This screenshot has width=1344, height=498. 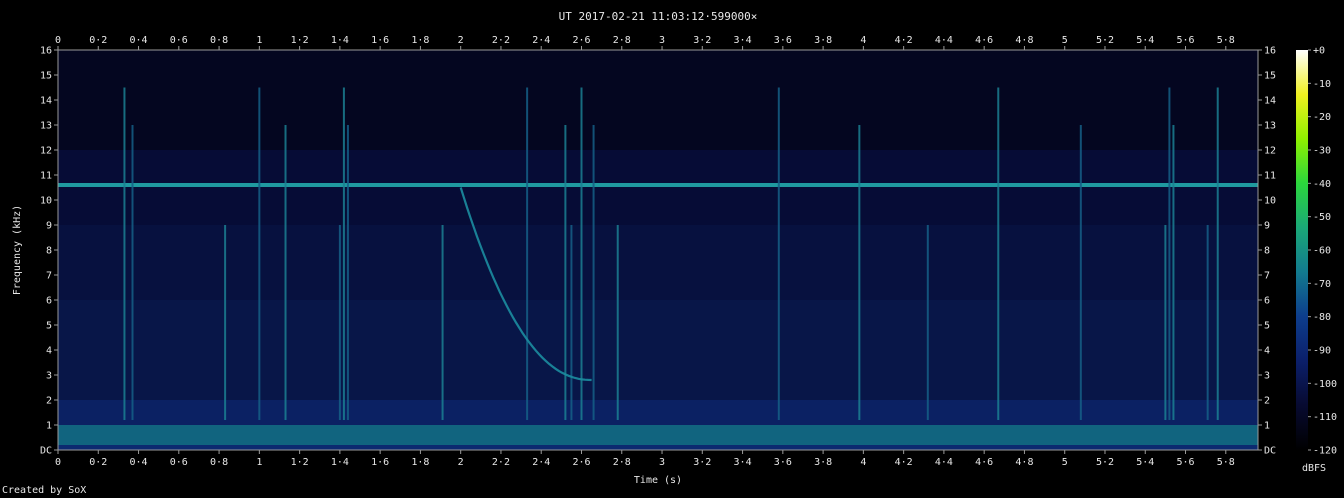 What do you see at coordinates (581, 462) in the screenshot?
I see `x-tick-label-bottom: 2·6` at bounding box center [581, 462].